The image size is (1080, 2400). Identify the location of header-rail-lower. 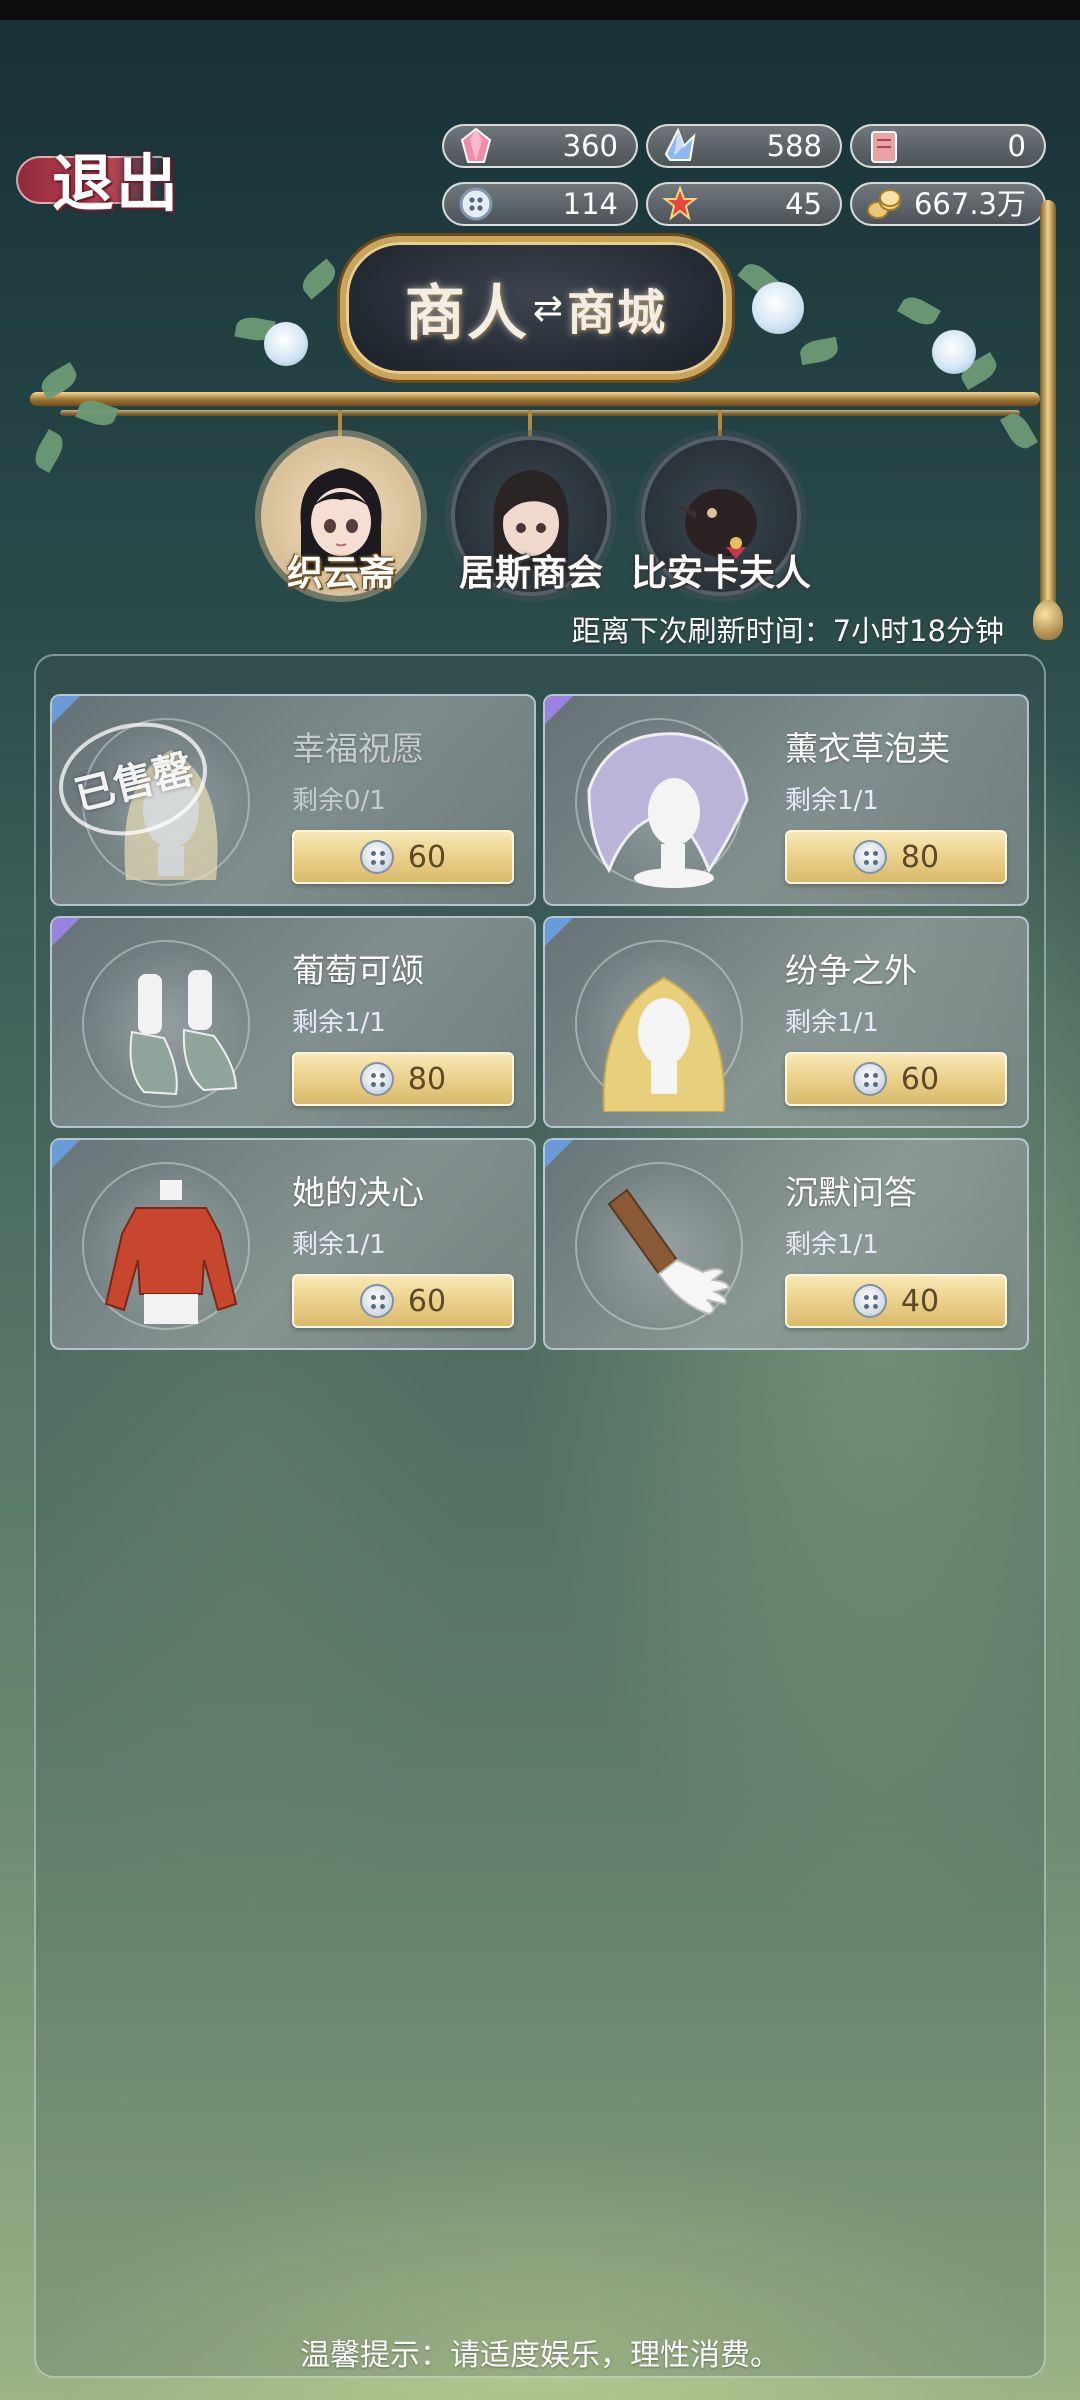
(540, 413).